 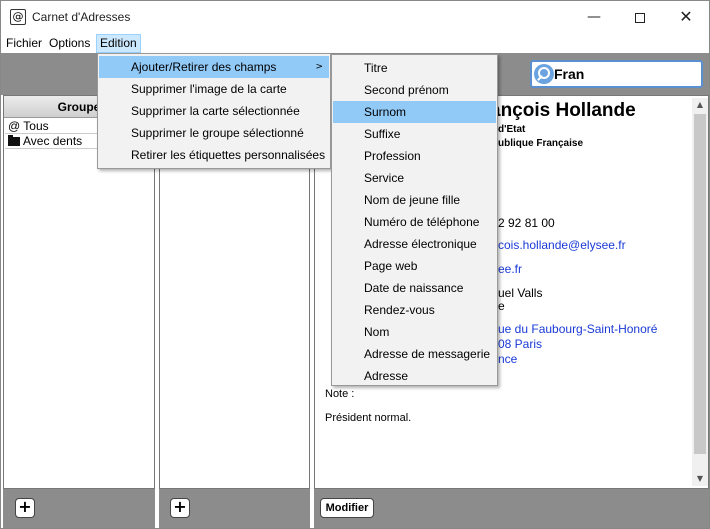 I want to click on address-book-icon: @, so click(x=18, y=17).